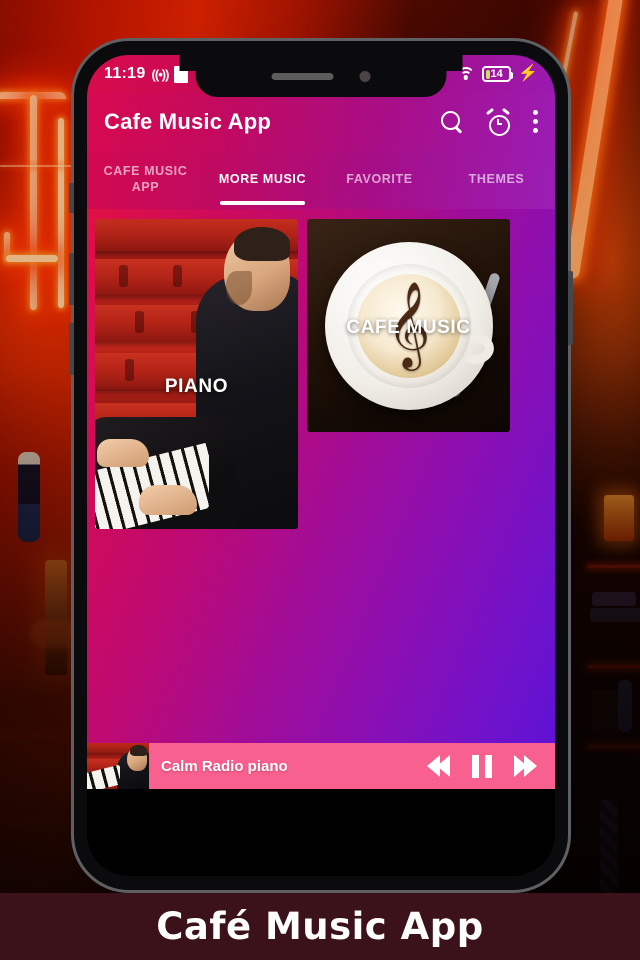  Describe the element at coordinates (619, 518) in the screenshot. I see `background-candle` at that location.